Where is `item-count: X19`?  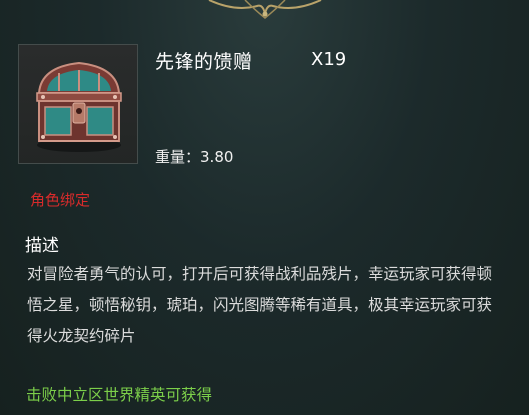
item-count: X19 is located at coordinates (329, 59).